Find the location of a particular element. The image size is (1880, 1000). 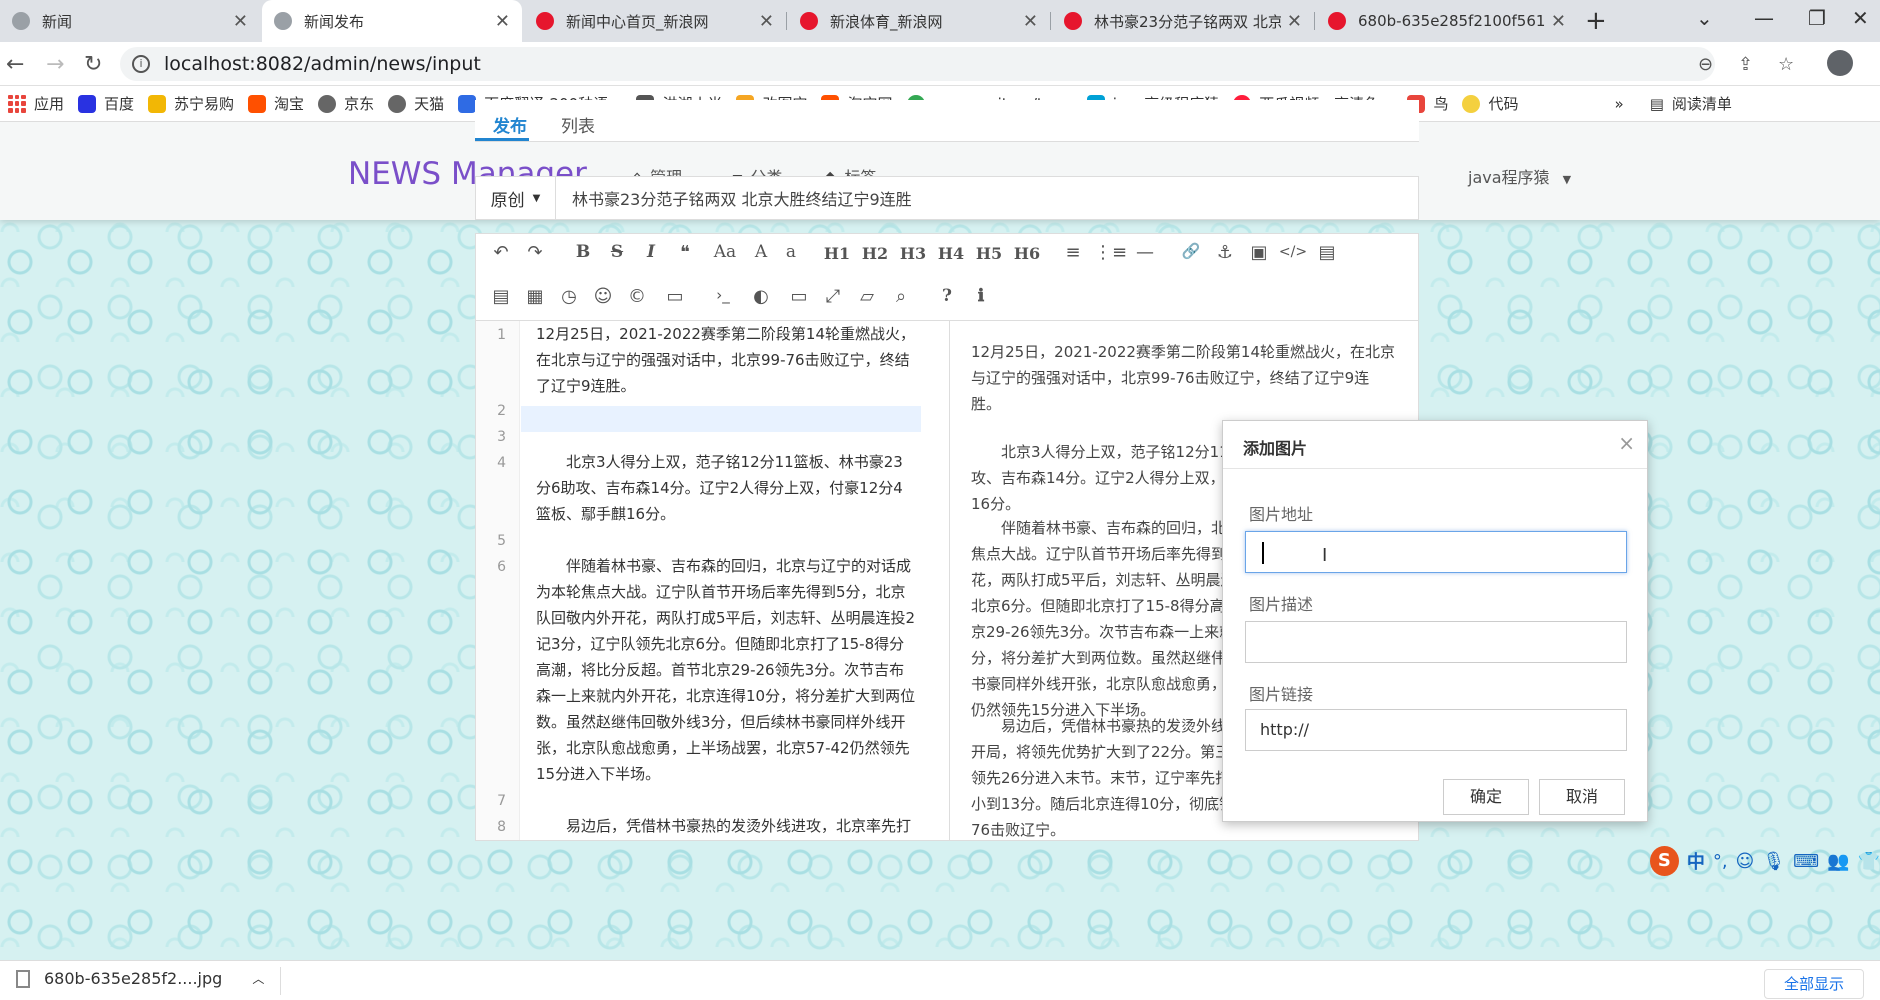

browser-tab: 新浪体育_新浪网 ✕ is located at coordinates (919, 21).